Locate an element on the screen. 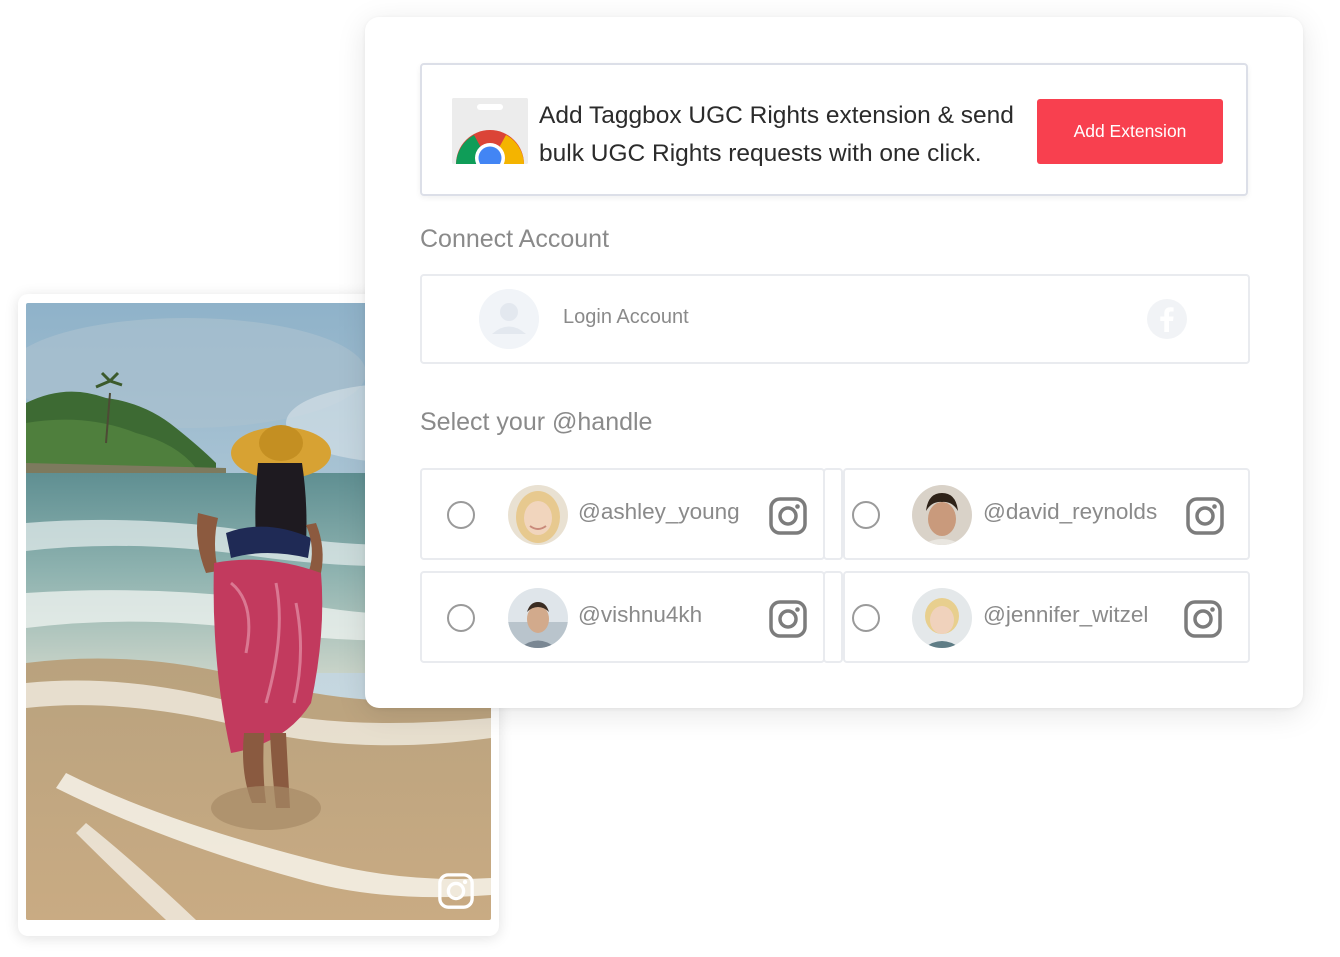 This screenshot has width=1340, height=957. facebook-icon is located at coordinates (1167, 319).